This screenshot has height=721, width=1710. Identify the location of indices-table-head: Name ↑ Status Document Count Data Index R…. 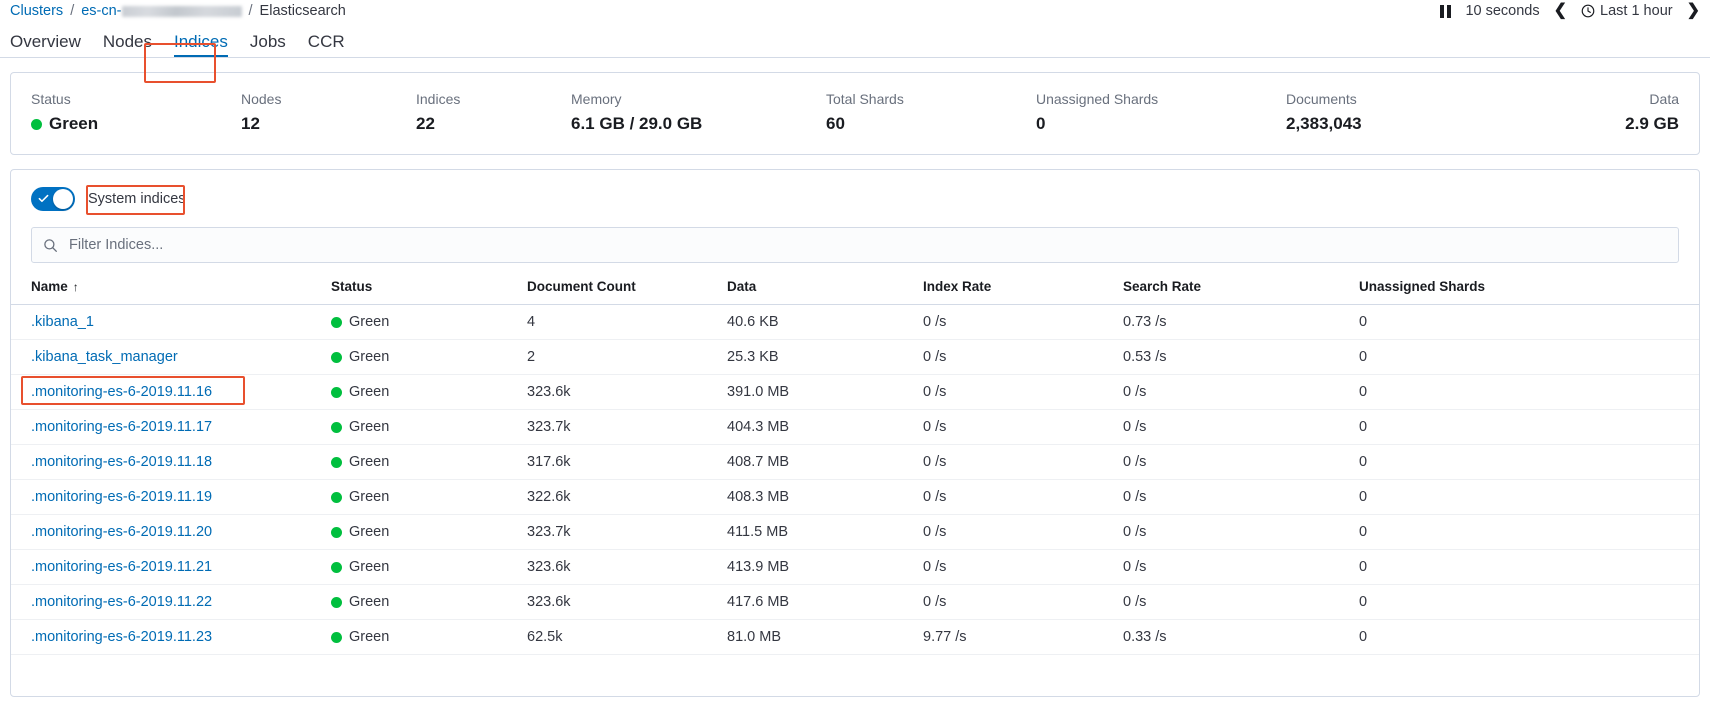
(855, 292).